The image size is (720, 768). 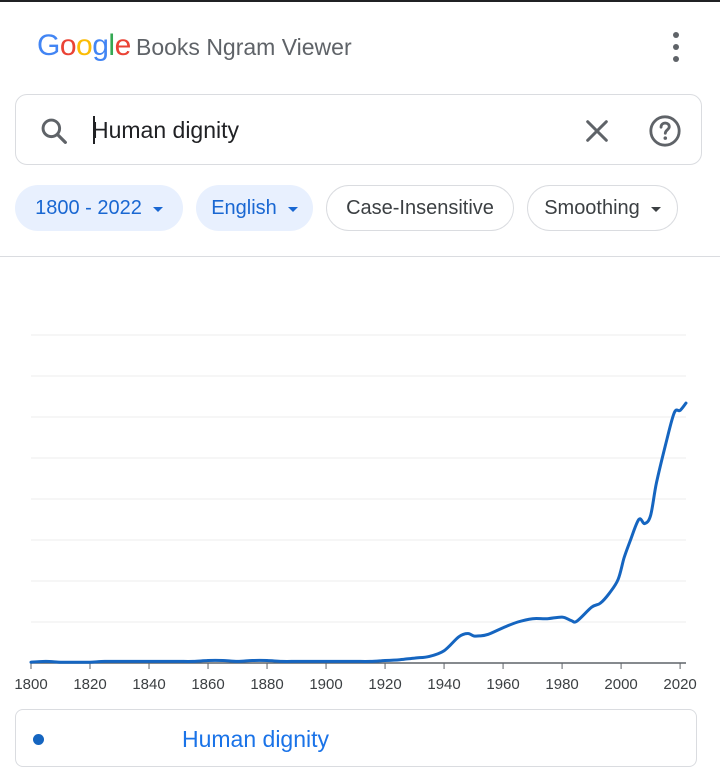 I want to click on logo-letter: G, so click(x=48, y=45).